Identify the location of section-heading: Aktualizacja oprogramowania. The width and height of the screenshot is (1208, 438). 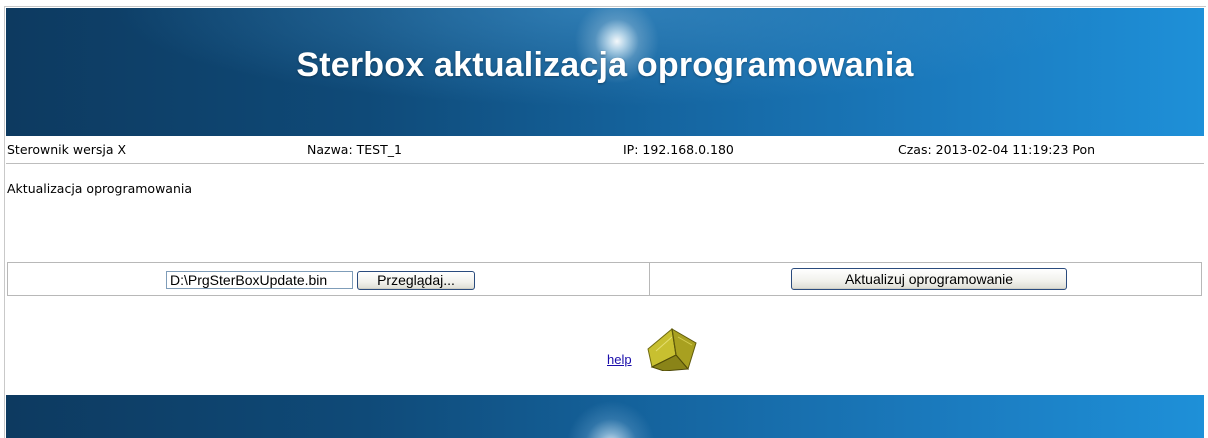
(100, 188).